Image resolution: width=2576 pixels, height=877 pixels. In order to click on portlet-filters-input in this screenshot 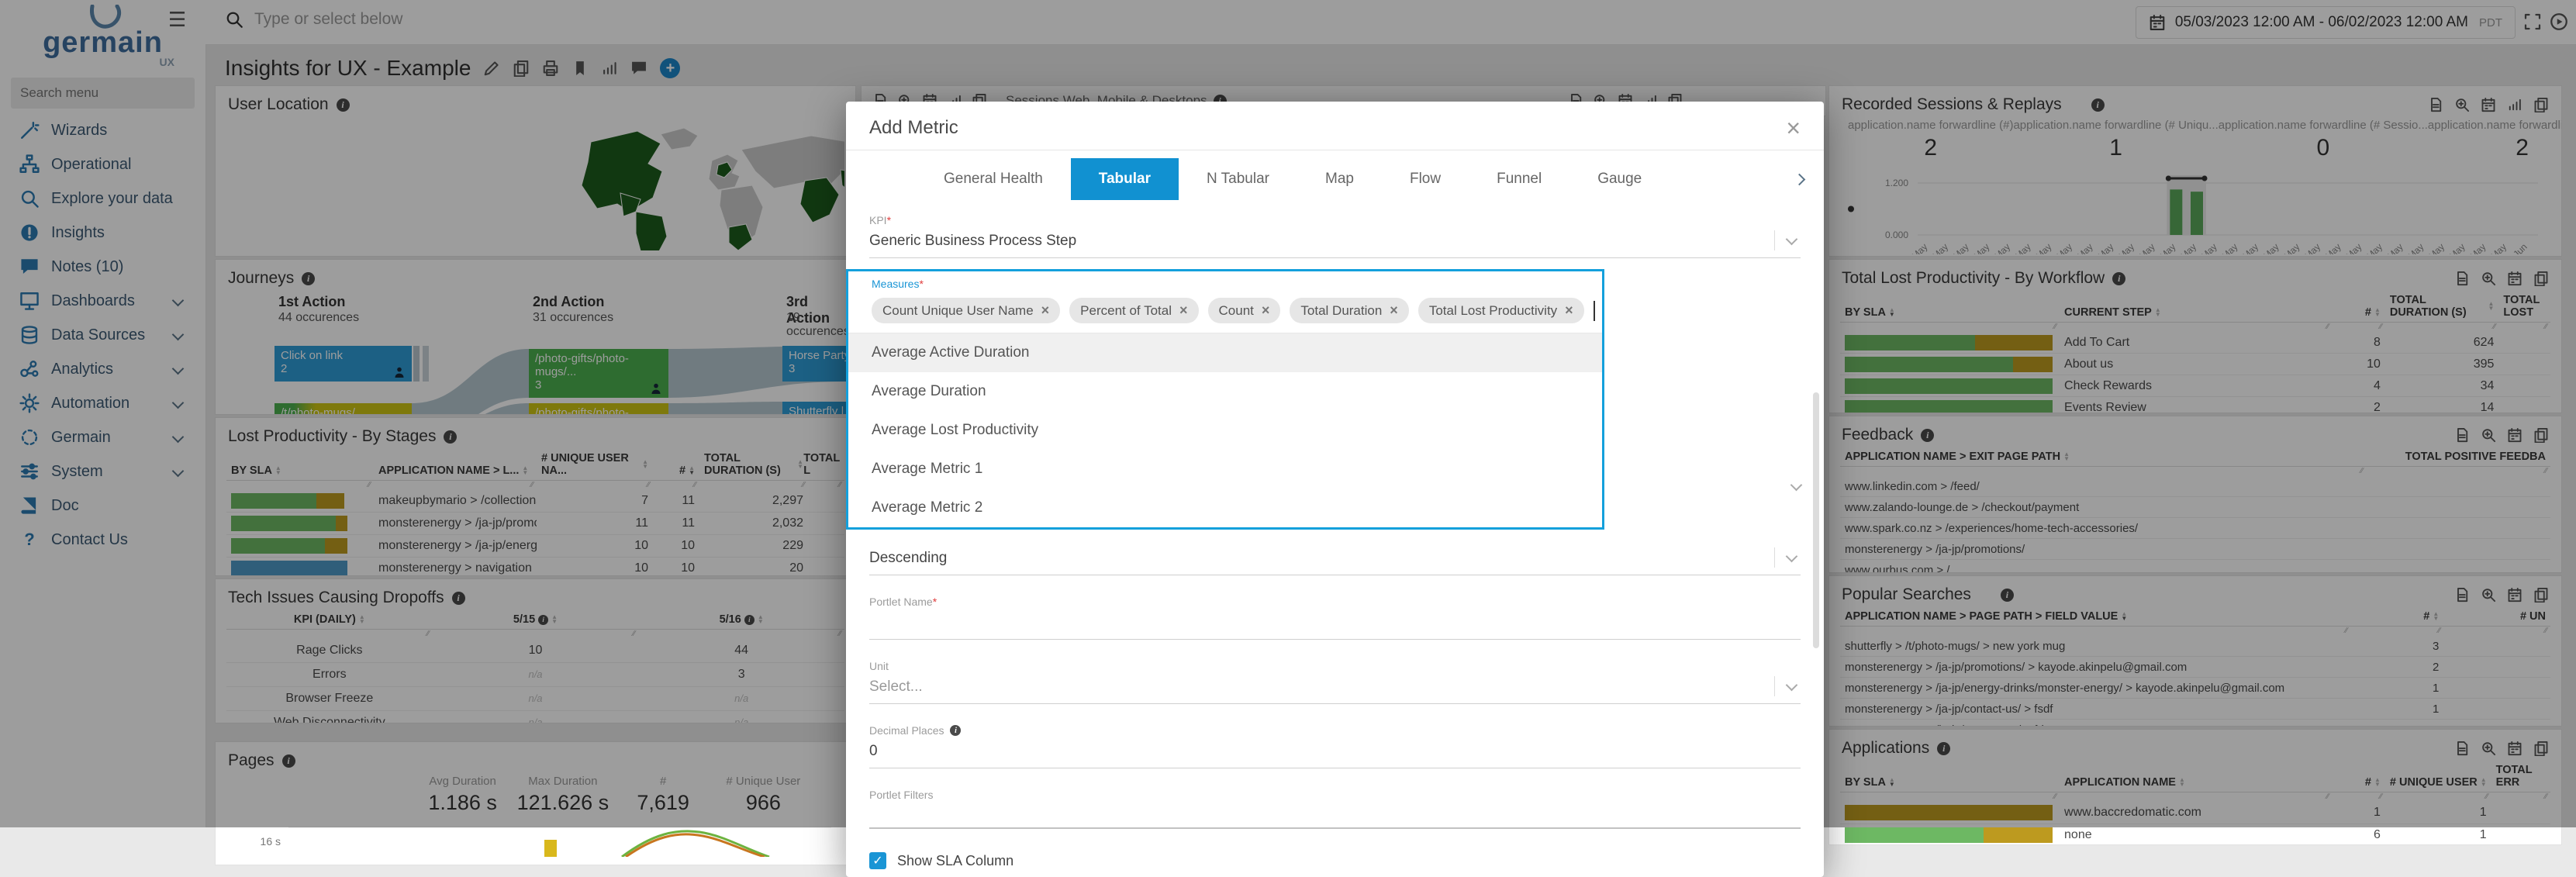, I will do `click(1335, 828)`.